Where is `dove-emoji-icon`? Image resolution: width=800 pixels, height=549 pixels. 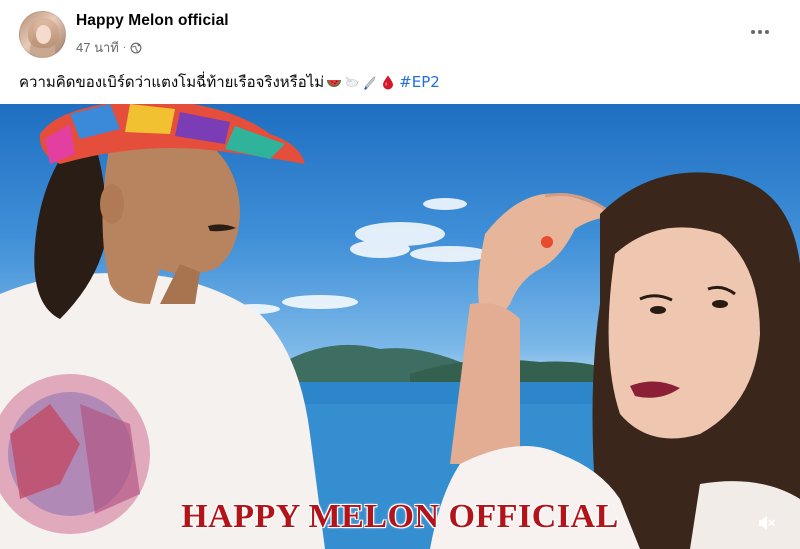
dove-emoji-icon is located at coordinates (352, 81).